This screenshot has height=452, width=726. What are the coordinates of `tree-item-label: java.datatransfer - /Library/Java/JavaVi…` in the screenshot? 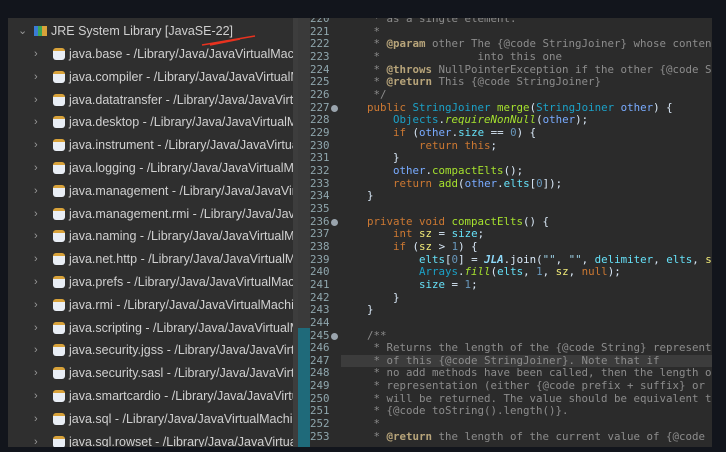 It's located at (181, 99).